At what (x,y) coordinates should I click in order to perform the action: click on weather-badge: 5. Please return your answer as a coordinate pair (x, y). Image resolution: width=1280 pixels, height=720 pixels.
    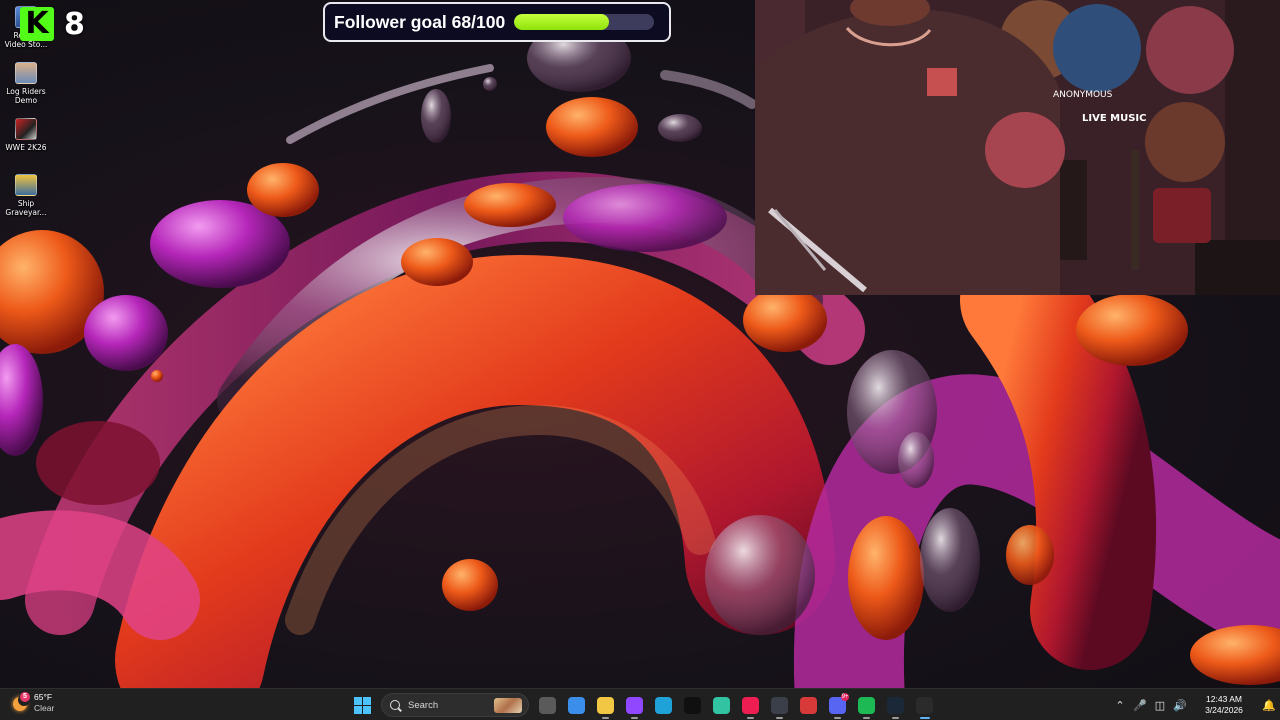
    Looking at the image, I should click on (25, 697).